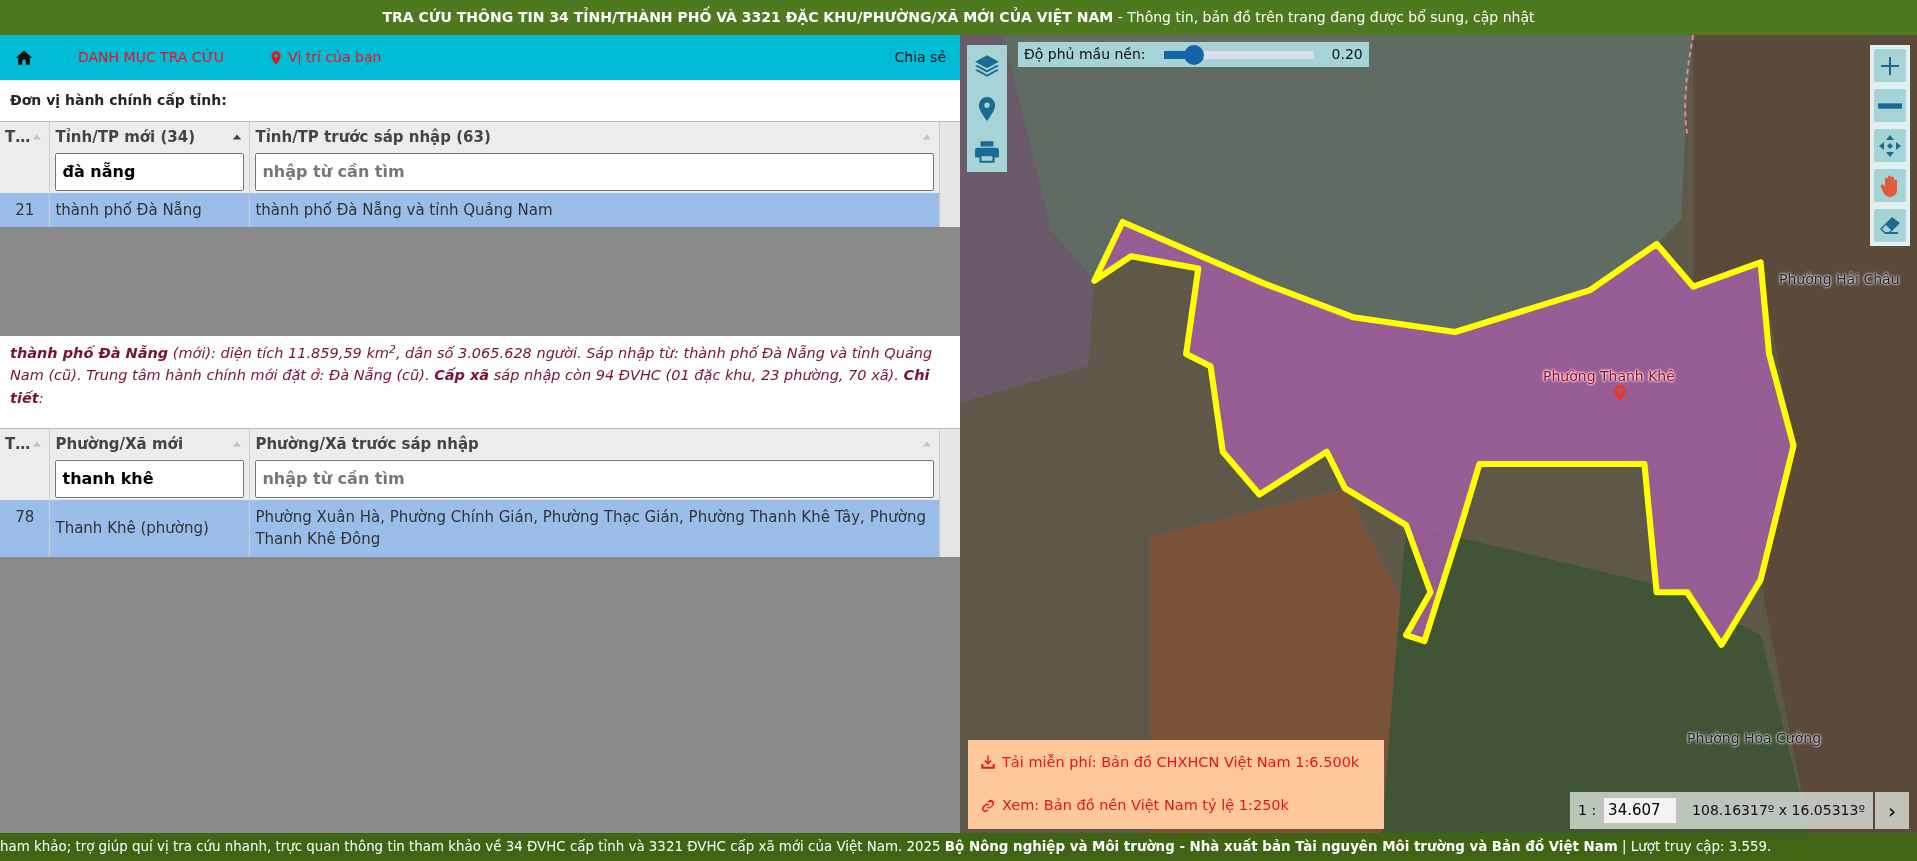 The width and height of the screenshot is (1917, 861). What do you see at coordinates (1640, 810) in the screenshot?
I see `scale-field: 34.607` at bounding box center [1640, 810].